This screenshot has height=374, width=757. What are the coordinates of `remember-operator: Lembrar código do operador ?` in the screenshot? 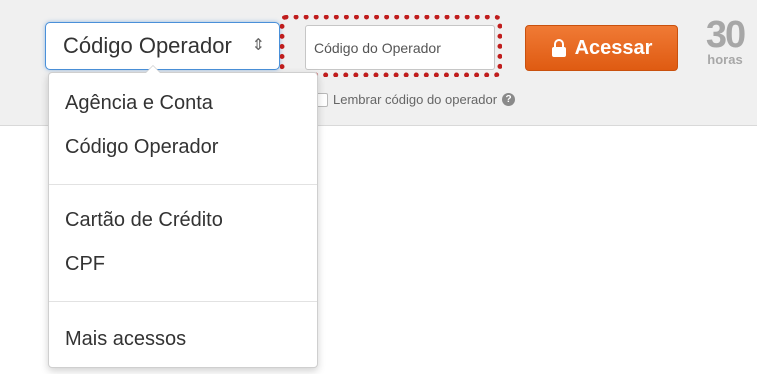 It's located at (416, 99).